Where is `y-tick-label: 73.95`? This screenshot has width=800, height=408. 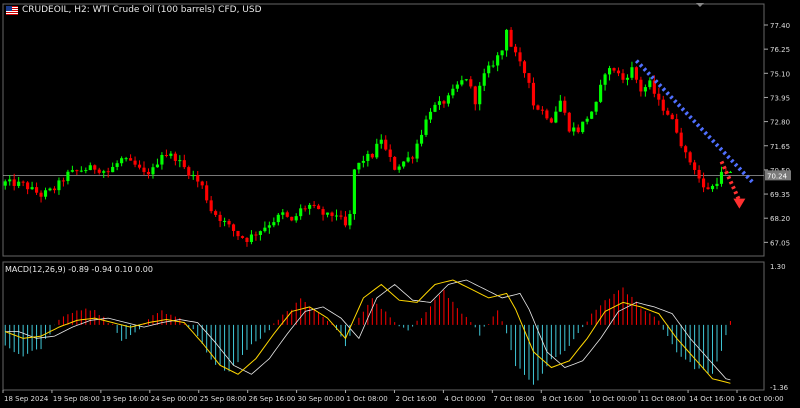 y-tick-label: 73.95 is located at coordinates (780, 98).